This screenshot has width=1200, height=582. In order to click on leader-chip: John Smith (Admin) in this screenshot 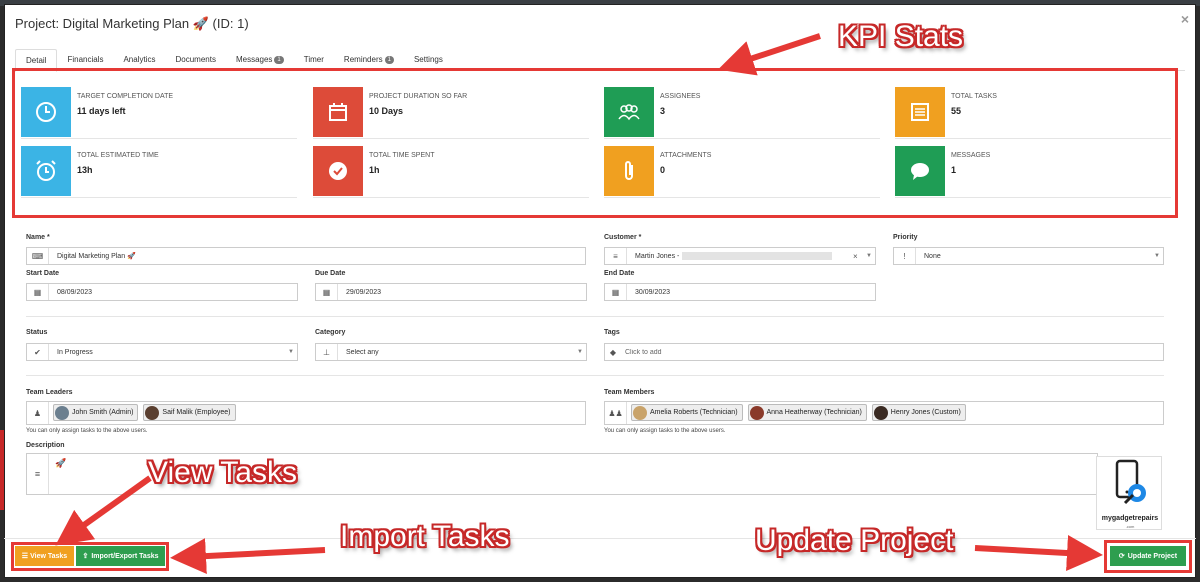, I will do `click(96, 413)`.